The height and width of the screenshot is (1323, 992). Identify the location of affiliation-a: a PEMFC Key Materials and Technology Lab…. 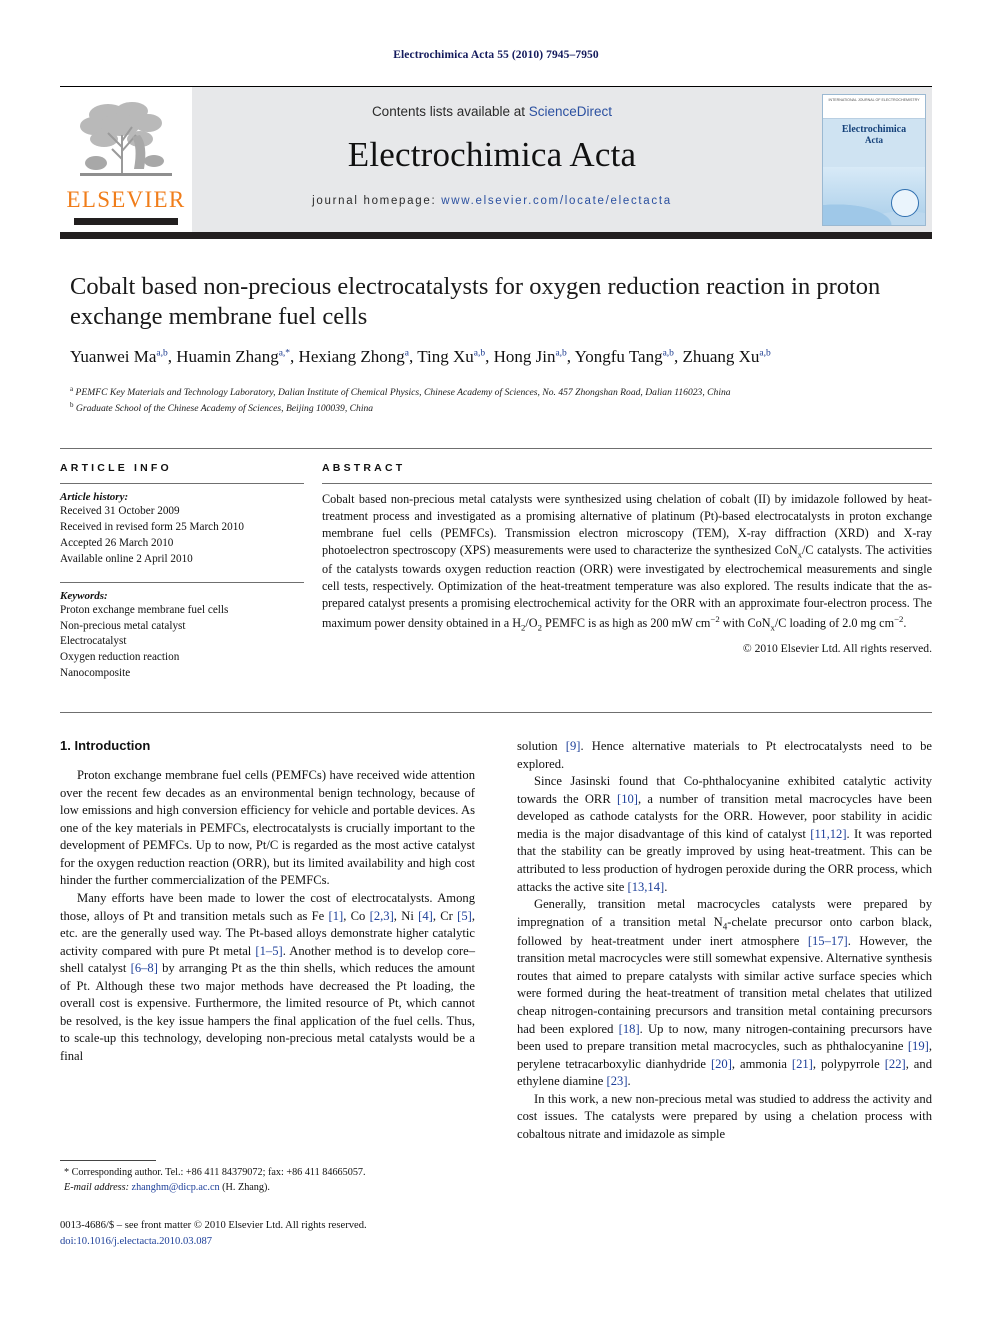
(400, 391).